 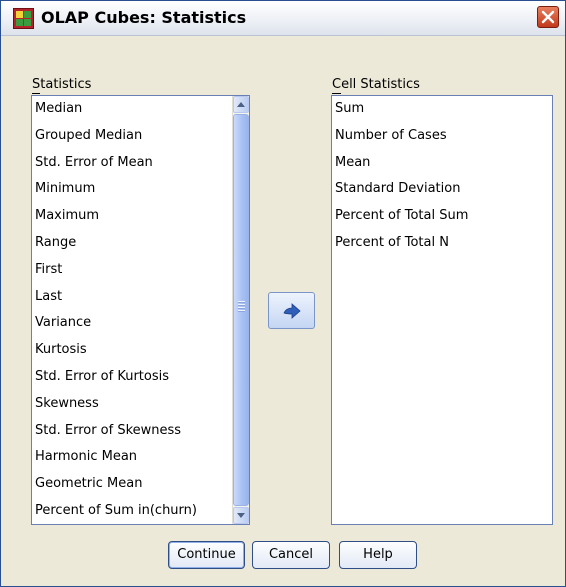 I want to click on list-item: Percent of Total Sum, so click(x=401, y=216).